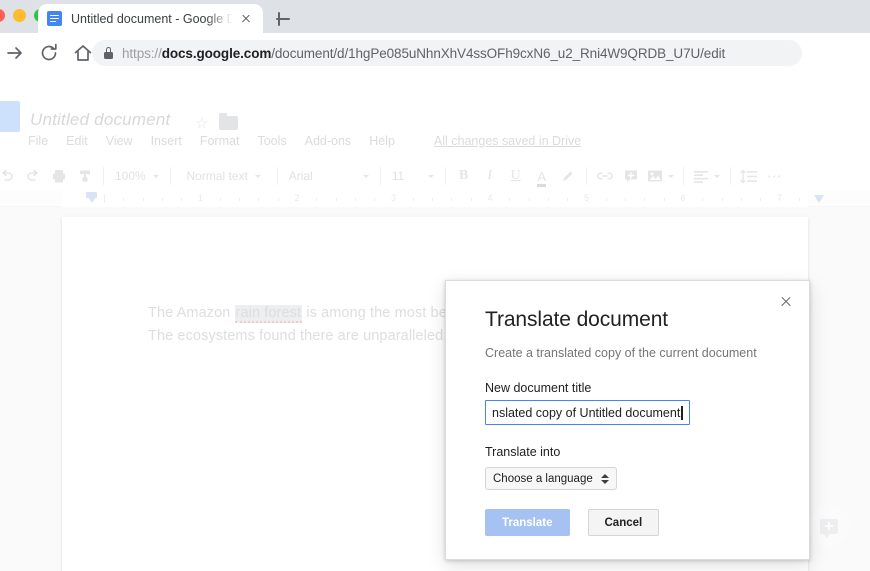 This screenshot has height=571, width=870. I want to click on paint-format-icon, so click(85, 176).